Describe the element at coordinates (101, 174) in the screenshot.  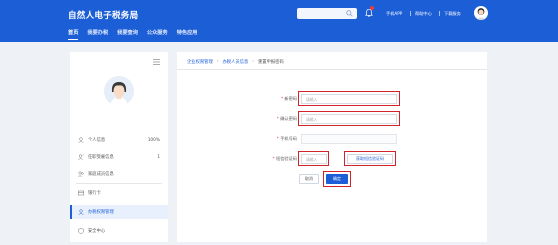
I see `sidebar-item-label: 家庭成员信息` at that location.